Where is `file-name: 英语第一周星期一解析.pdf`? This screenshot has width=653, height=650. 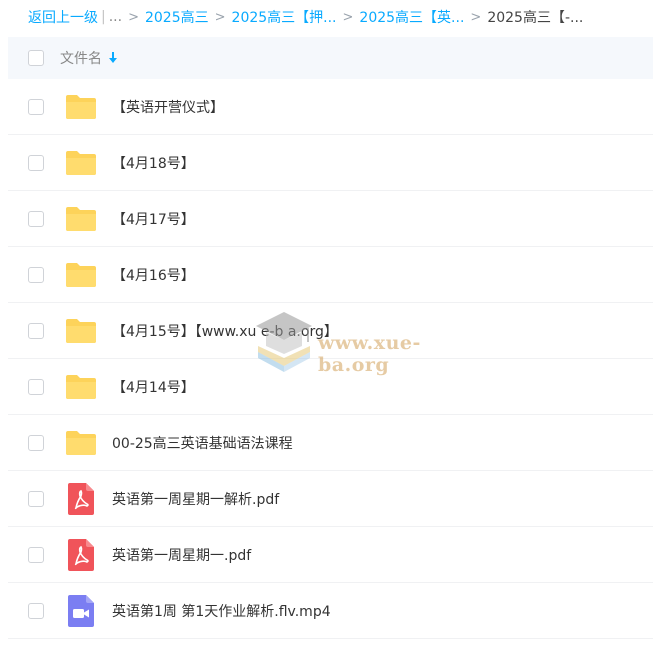
file-name: 英语第一周星期一解析.pdf is located at coordinates (195, 499).